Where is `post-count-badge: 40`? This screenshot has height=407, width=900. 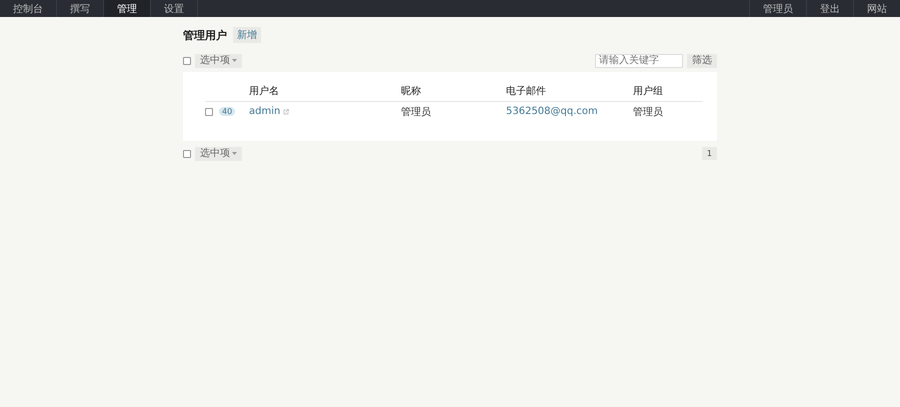 post-count-badge: 40 is located at coordinates (227, 111).